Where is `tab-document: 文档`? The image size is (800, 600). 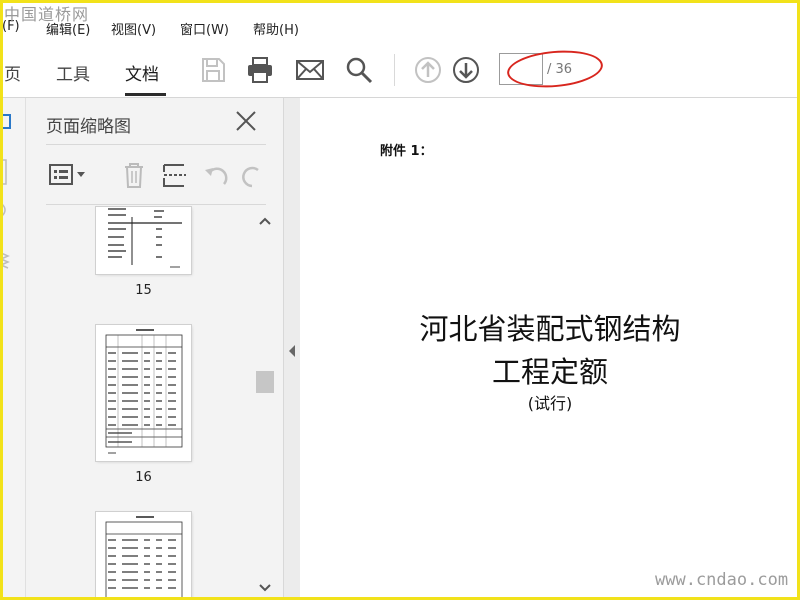
tab-document: 文档 is located at coordinates (142, 72).